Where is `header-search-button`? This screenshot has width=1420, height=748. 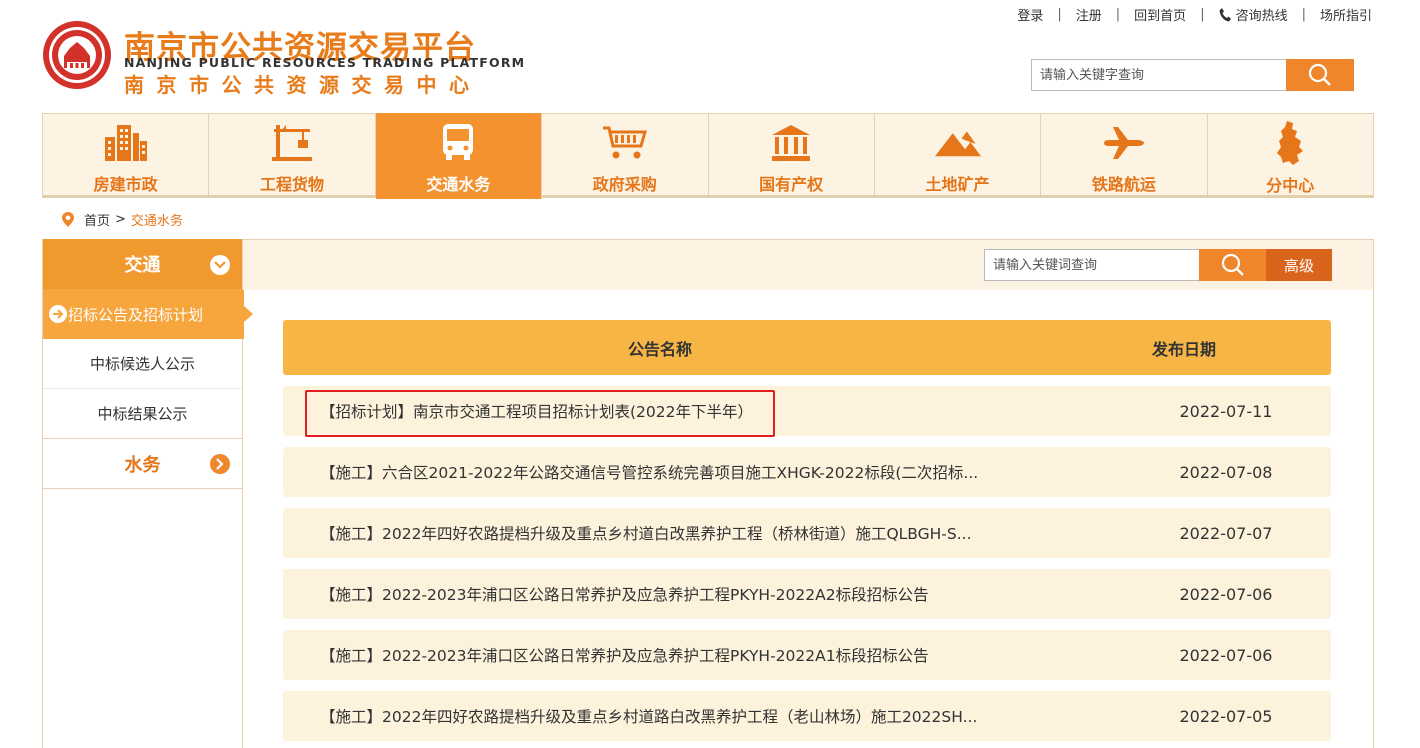
header-search-button is located at coordinates (1320, 75).